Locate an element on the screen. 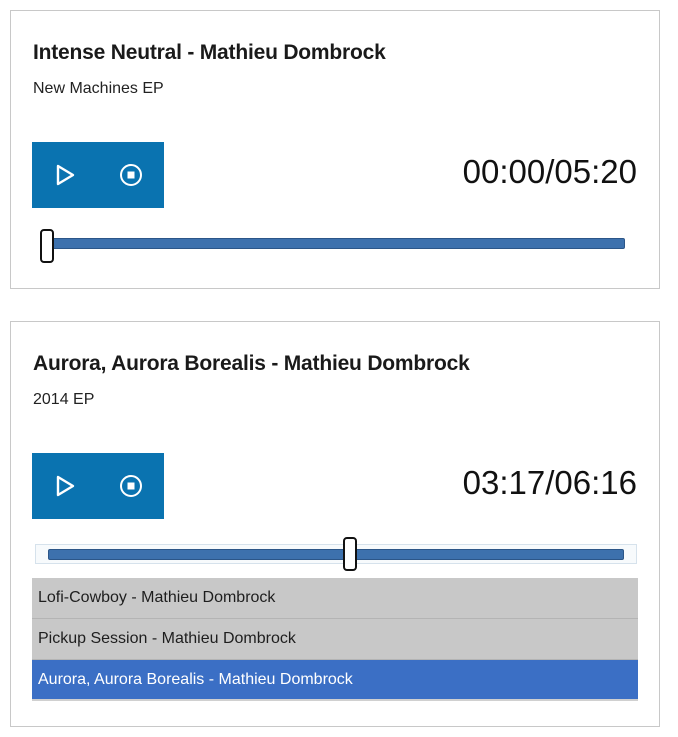  album-name: New Machines EP is located at coordinates (98, 88).